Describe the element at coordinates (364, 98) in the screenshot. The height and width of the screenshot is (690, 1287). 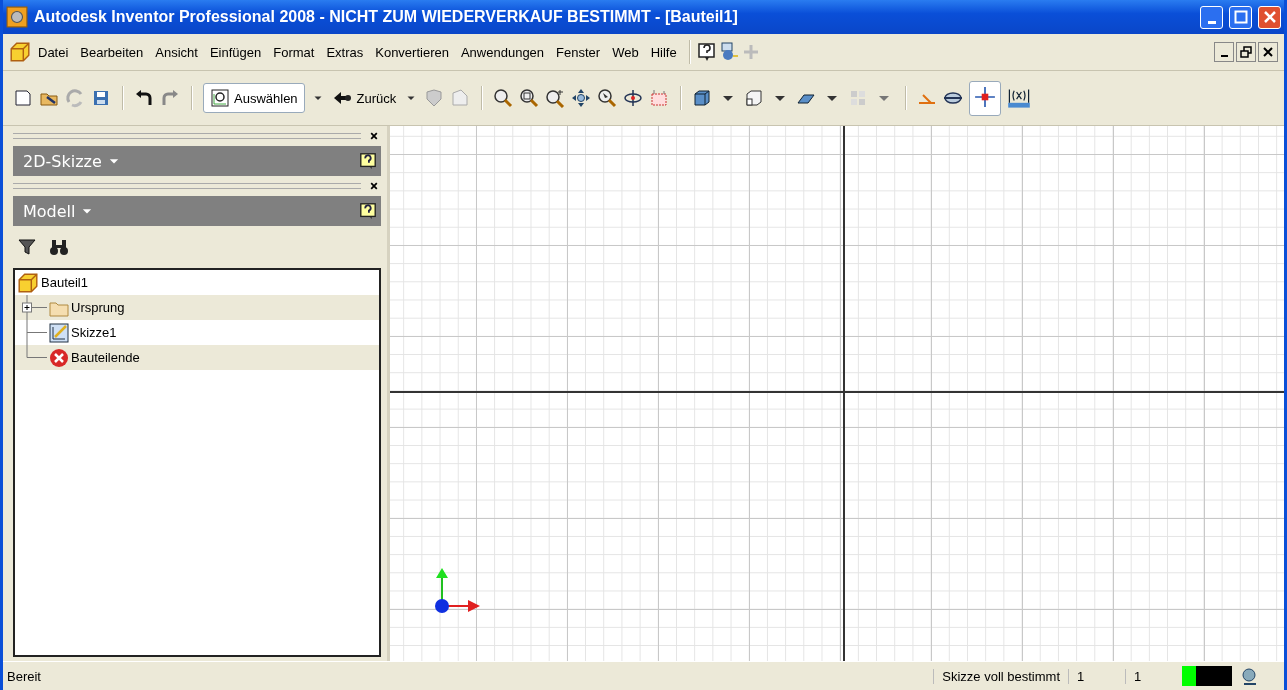
I see `back-button: Zurück` at that location.